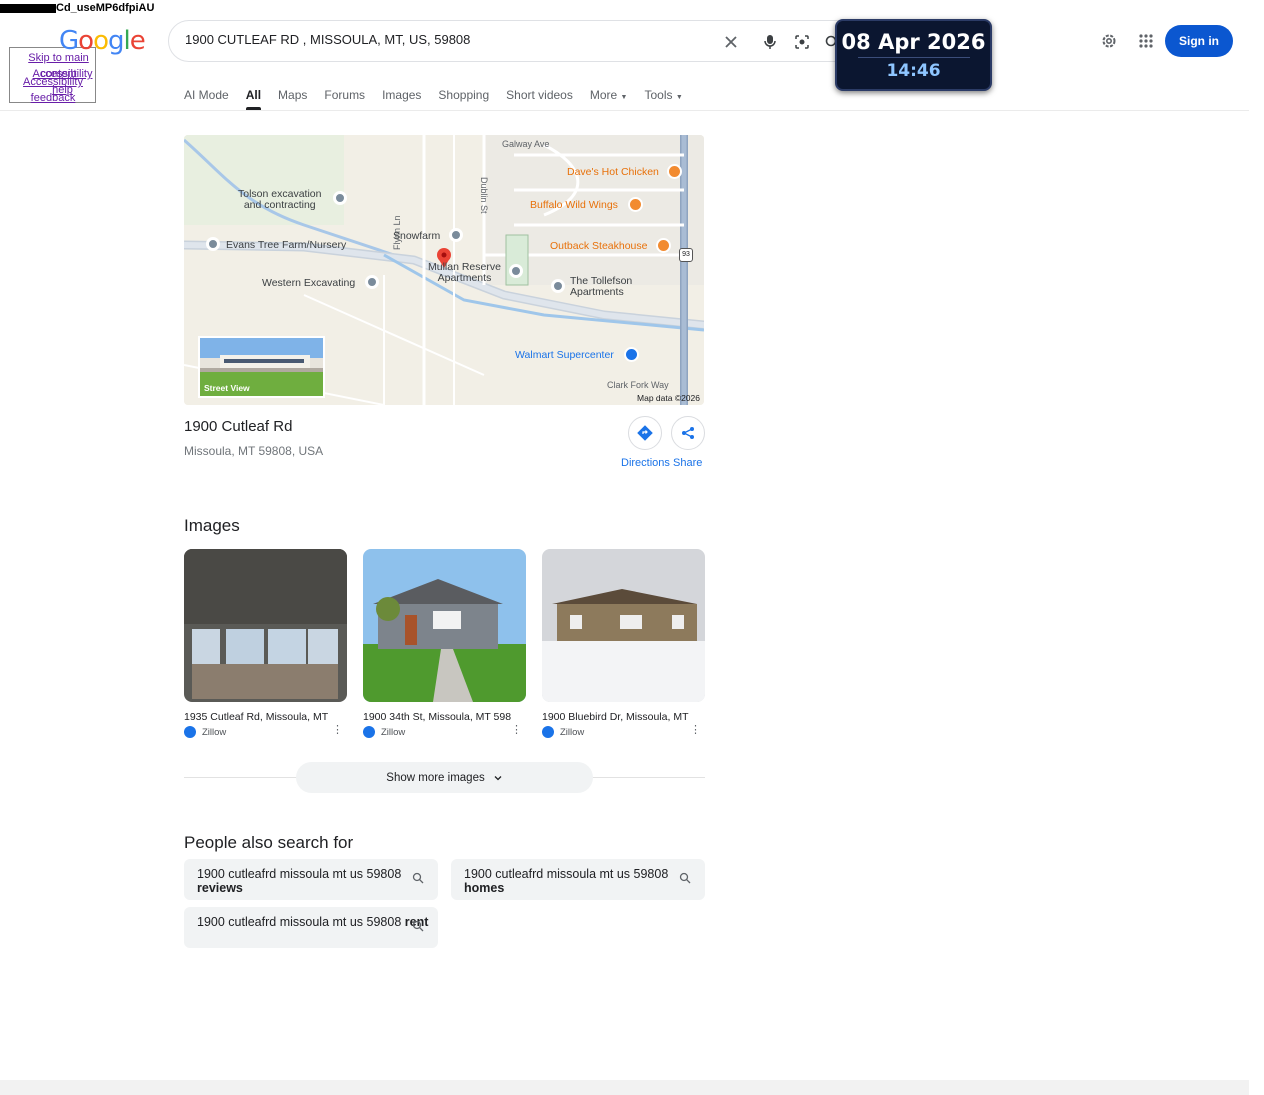 The image size is (1264, 1095). Describe the element at coordinates (913, 42) in the screenshot. I see `date-text: 08 Apr 2026` at that location.